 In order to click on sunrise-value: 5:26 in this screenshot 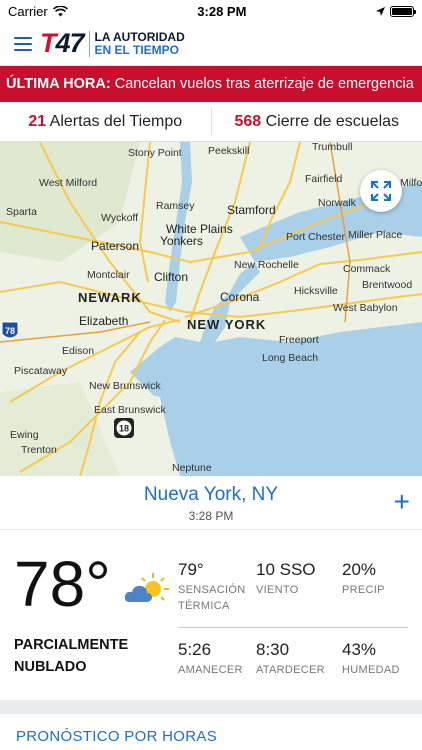, I will do `click(195, 649)`.